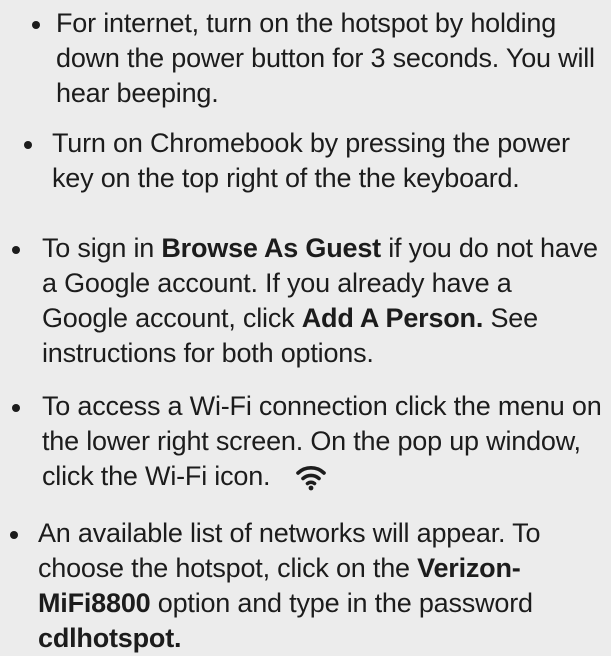  Describe the element at coordinates (277, 283) in the screenshot. I see `text-segment: a Google account. If you already have a` at that location.